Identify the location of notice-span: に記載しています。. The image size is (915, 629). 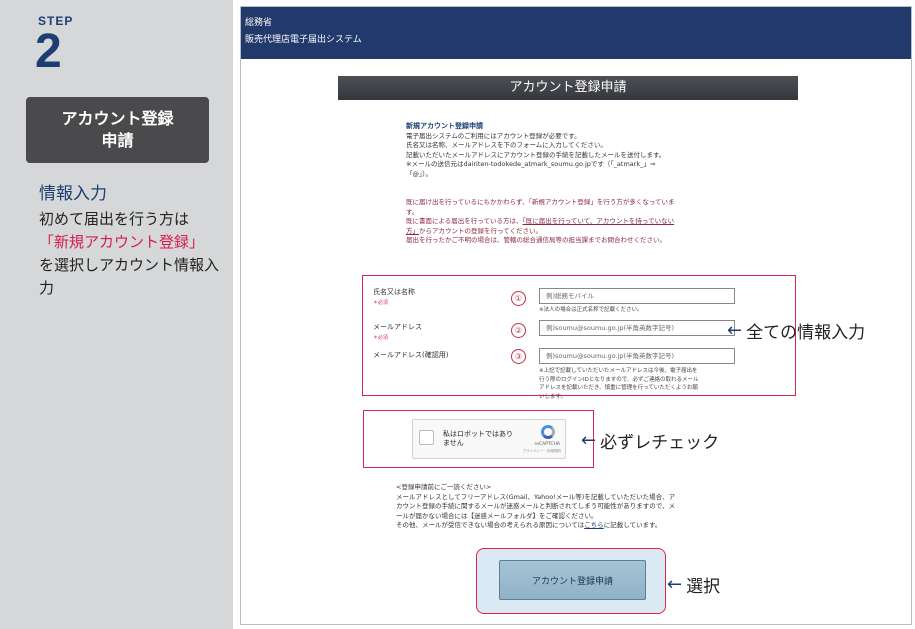
(632, 525).